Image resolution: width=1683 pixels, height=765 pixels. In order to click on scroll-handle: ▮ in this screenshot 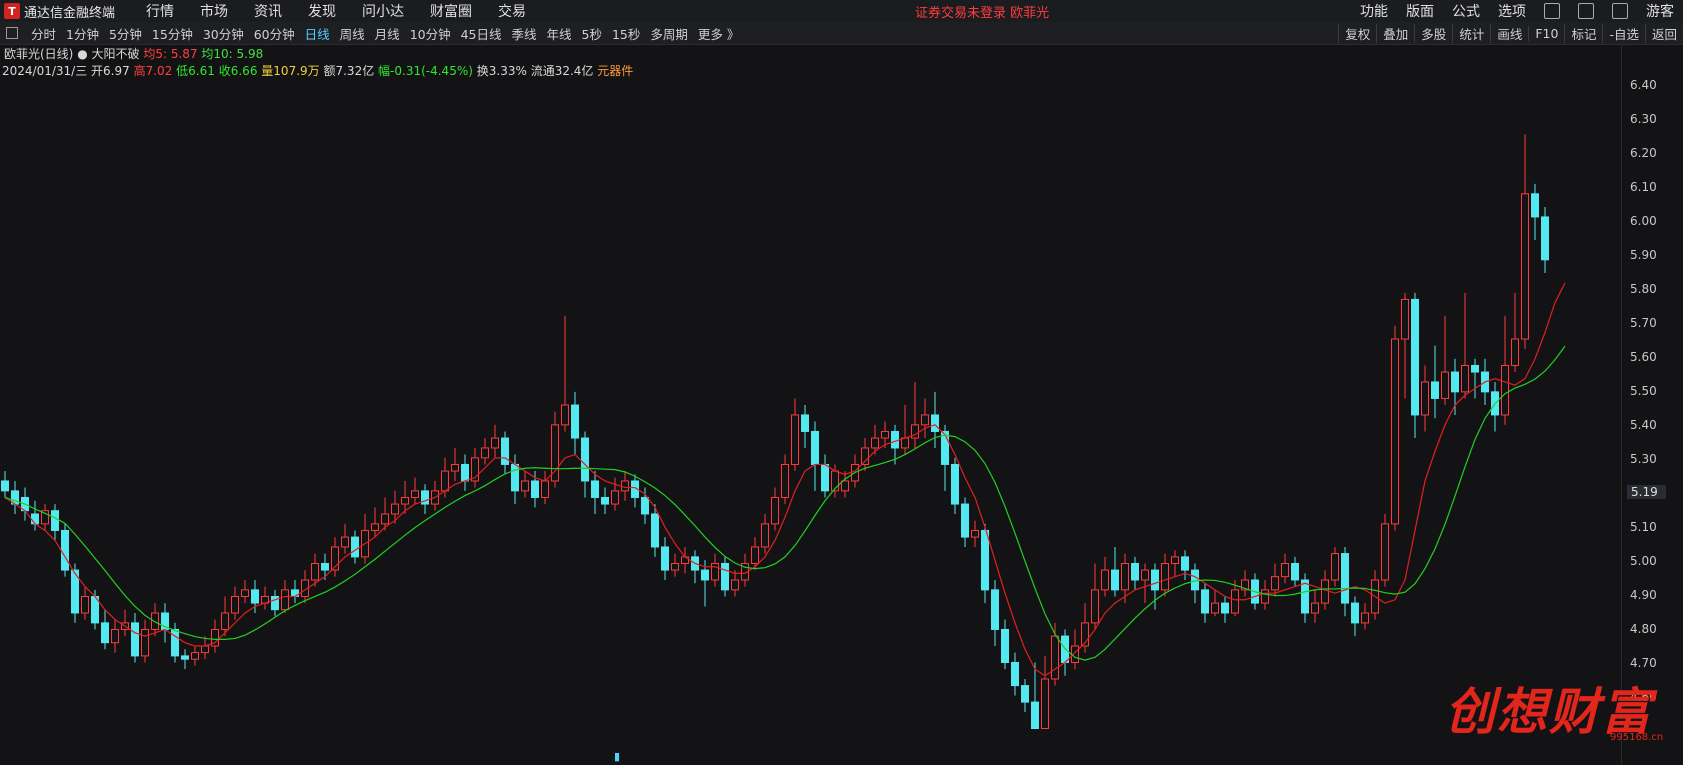, I will do `click(617, 756)`.